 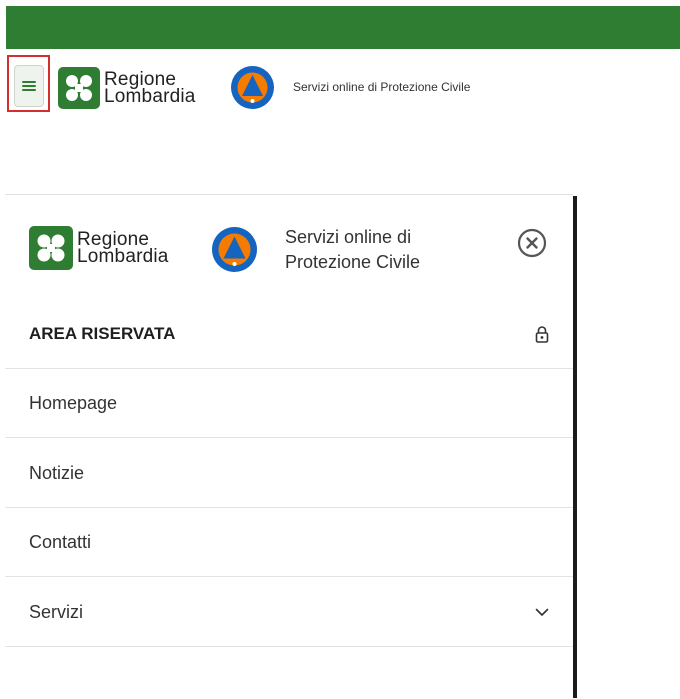 I want to click on header-tagline: Servizi online di Protezione Civile, so click(x=382, y=87).